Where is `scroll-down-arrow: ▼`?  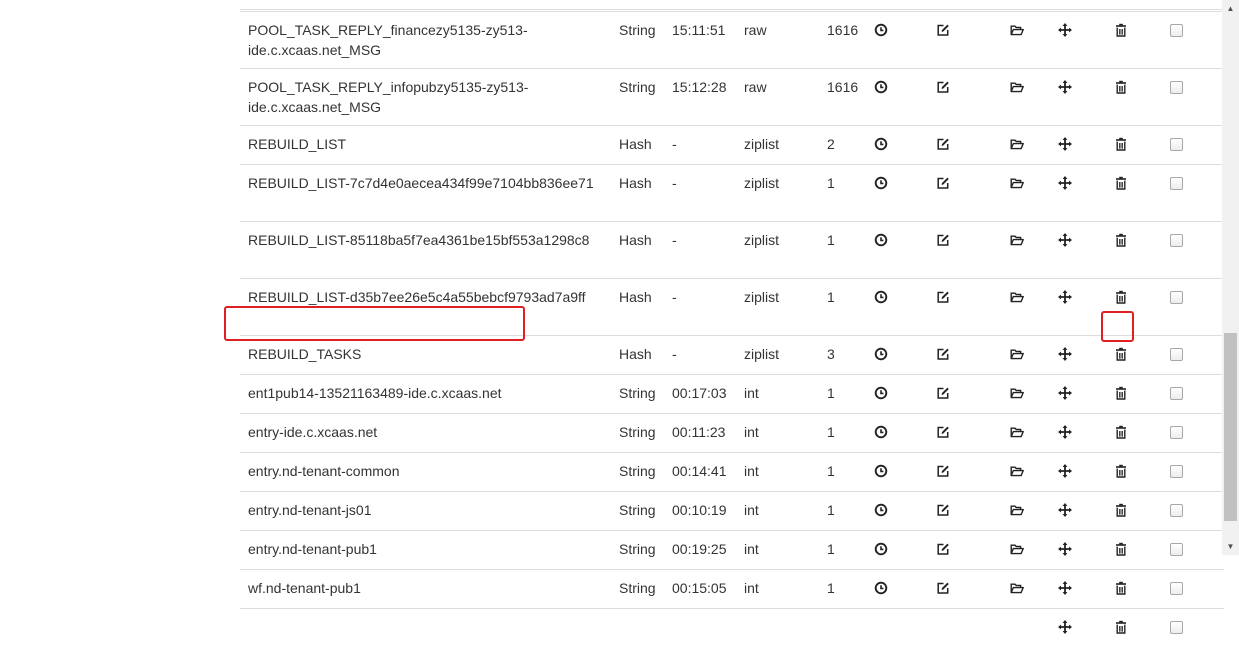
scroll-down-arrow: ▼ is located at coordinates (1230, 546).